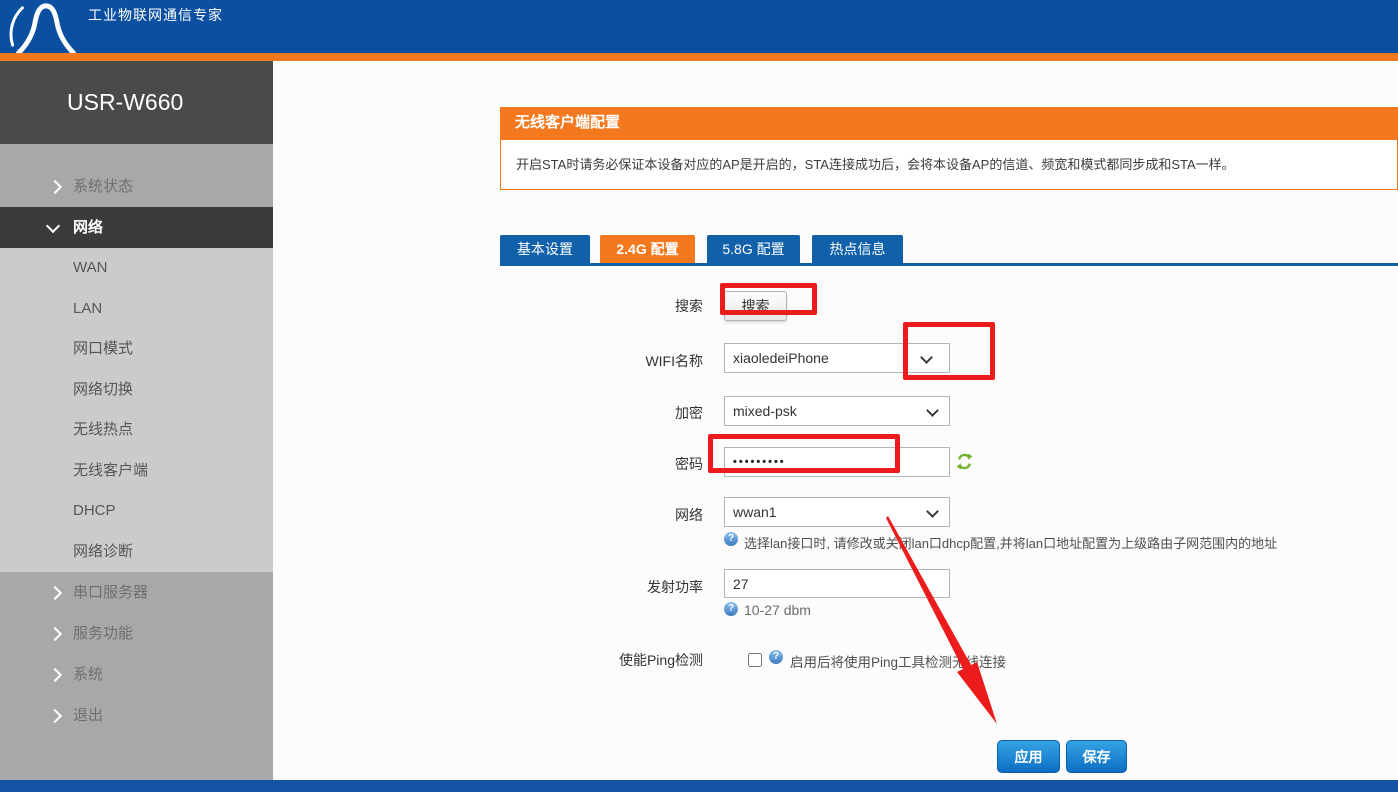 This screenshot has width=1398, height=792. I want to click on encryption-label: 加密, so click(689, 413).